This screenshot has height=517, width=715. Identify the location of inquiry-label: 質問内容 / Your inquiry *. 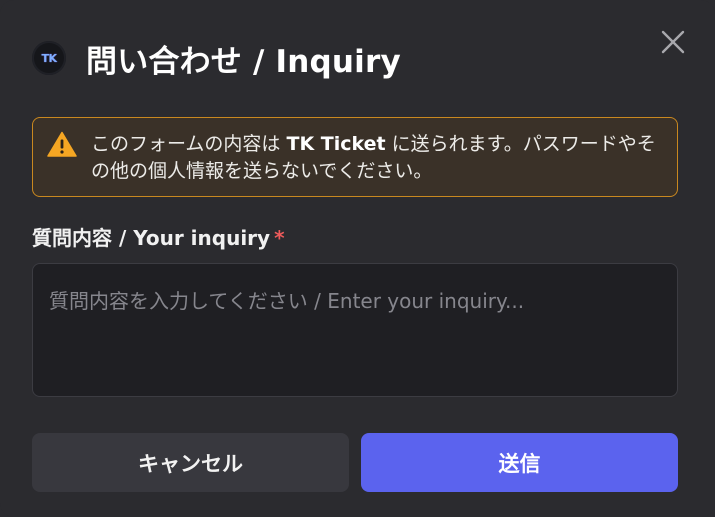
(158, 236).